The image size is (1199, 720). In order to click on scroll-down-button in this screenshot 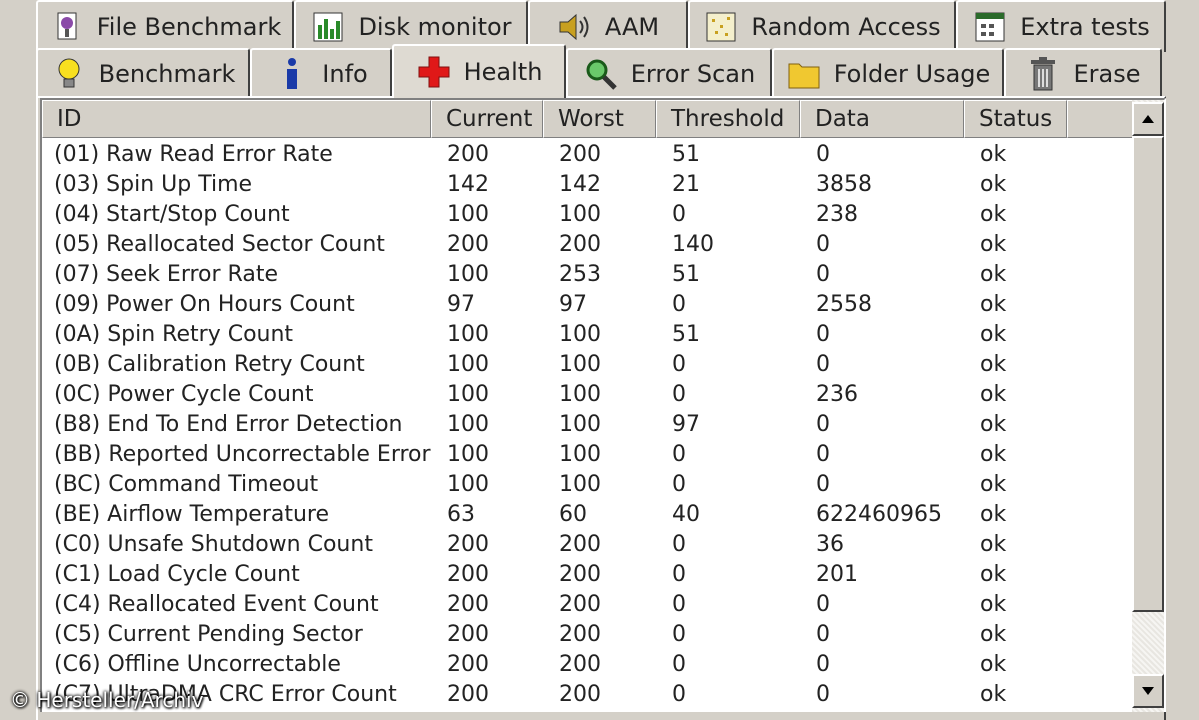, I will do `click(1148, 691)`.